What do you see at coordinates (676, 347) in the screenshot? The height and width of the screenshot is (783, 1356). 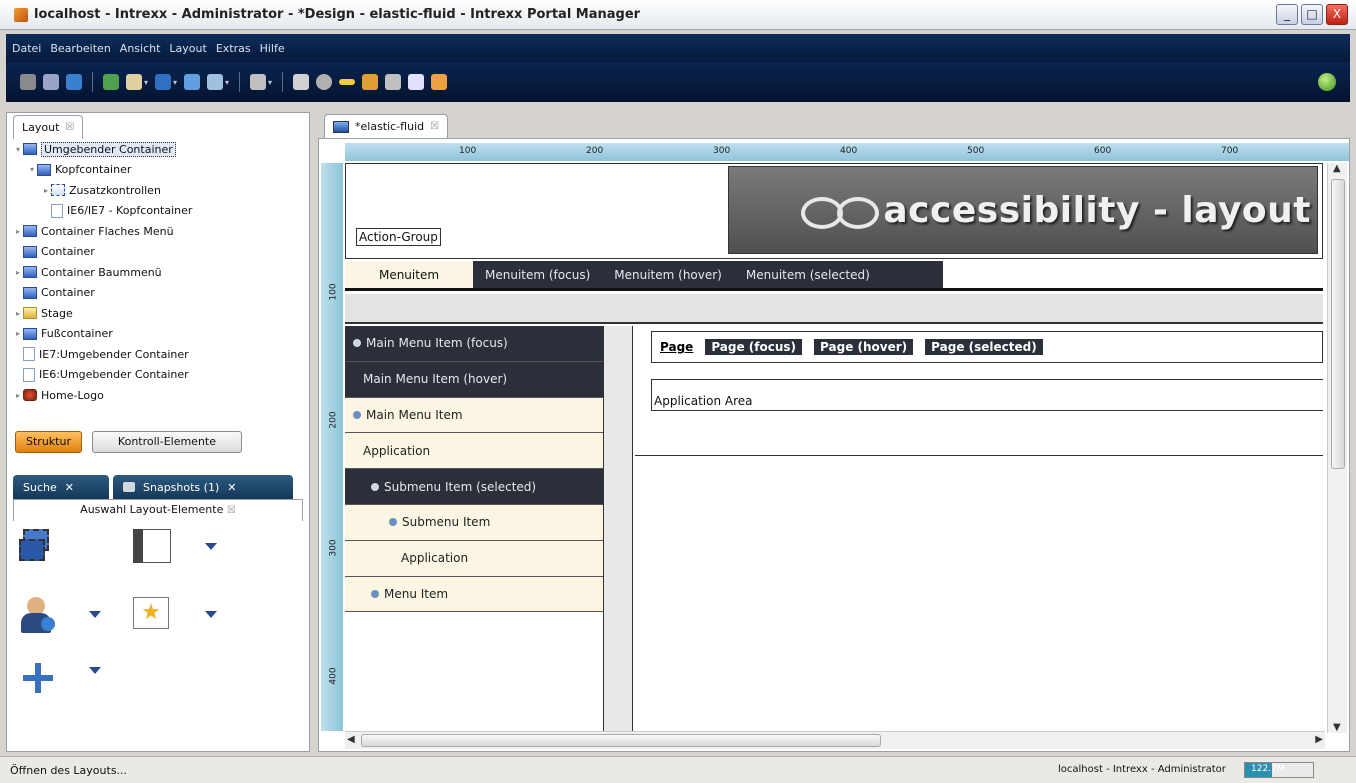 I see `page-tab: Page` at bounding box center [676, 347].